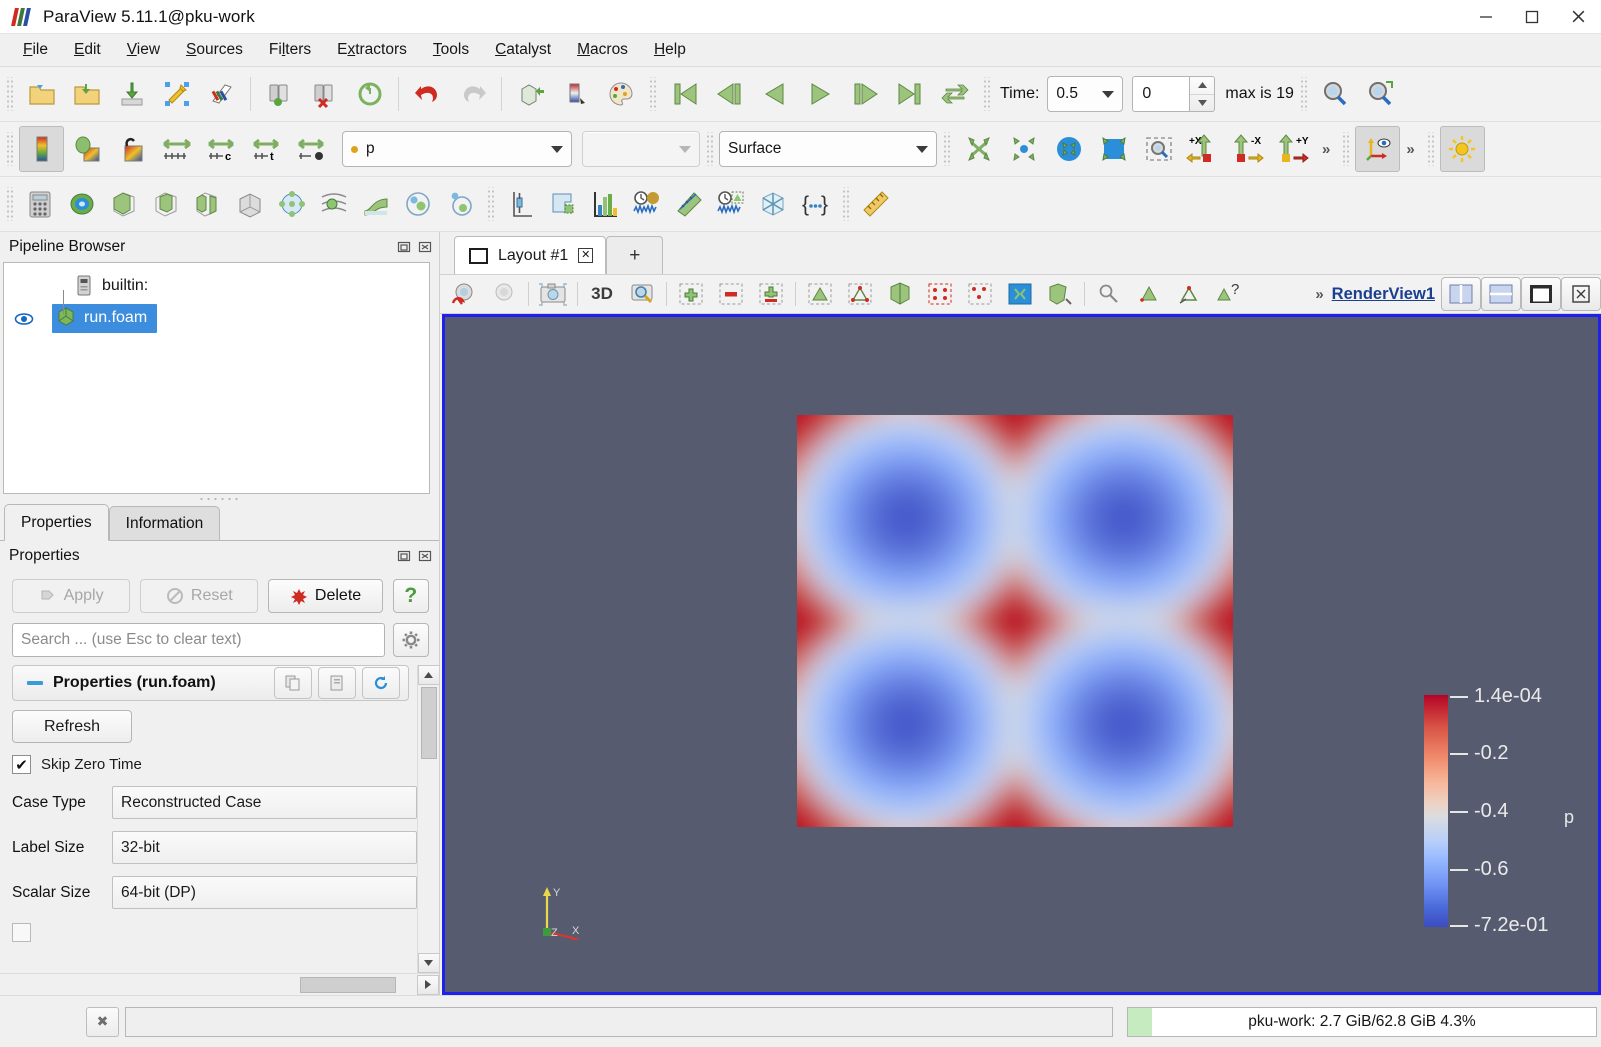 The image size is (1601, 1047). What do you see at coordinates (691, 294) in the screenshot?
I see `add-selection-icon` at bounding box center [691, 294].